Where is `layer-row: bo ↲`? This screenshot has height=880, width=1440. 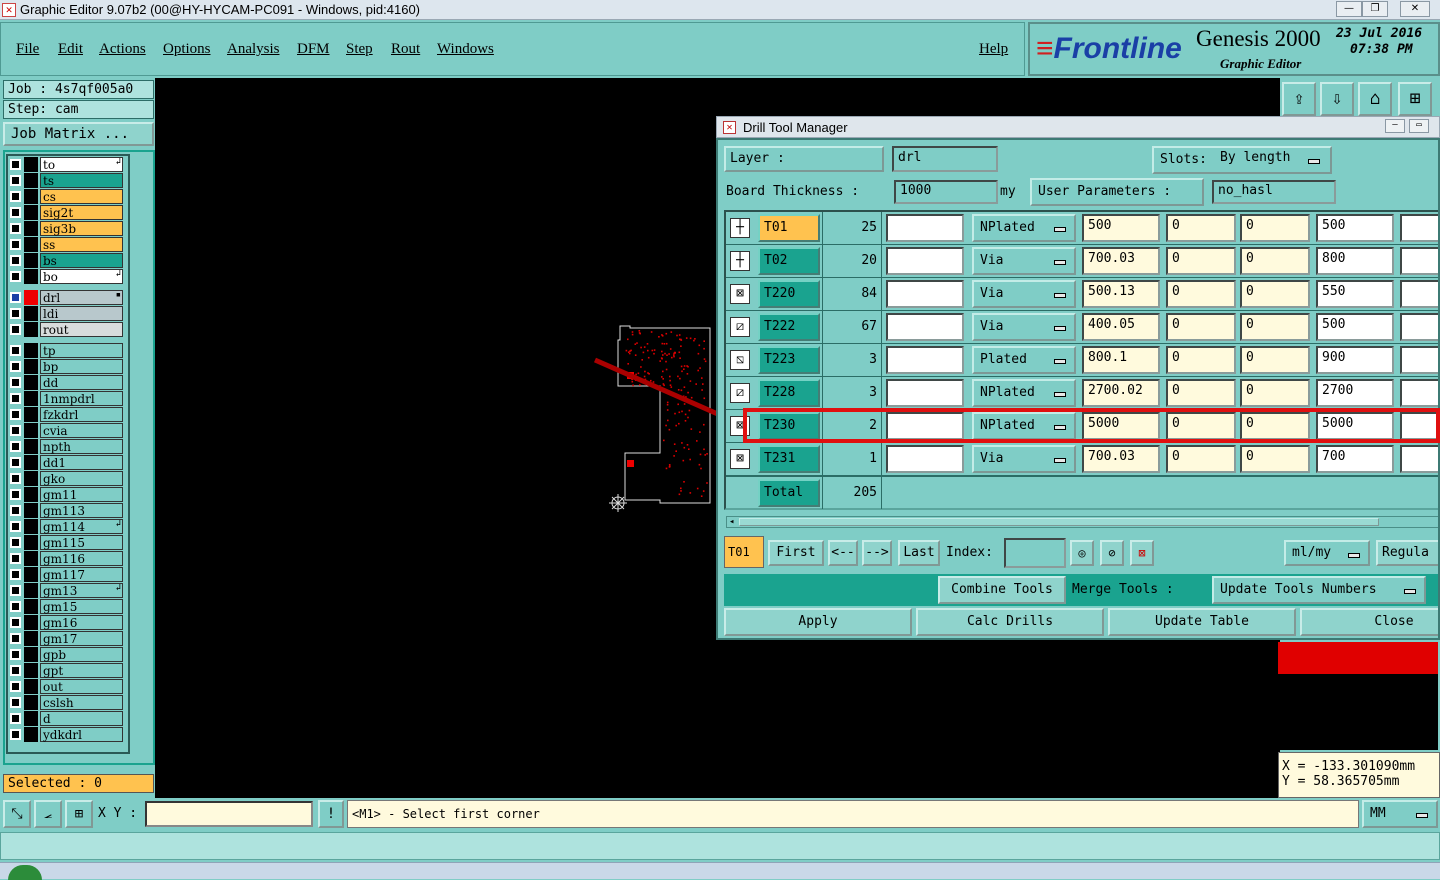
layer-row: bo ↲ is located at coordinates (65, 276).